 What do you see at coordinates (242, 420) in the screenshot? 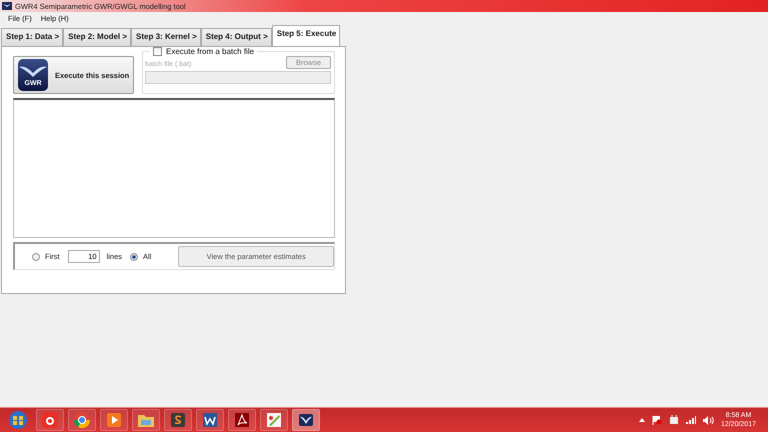
I see `pdf-icon` at bounding box center [242, 420].